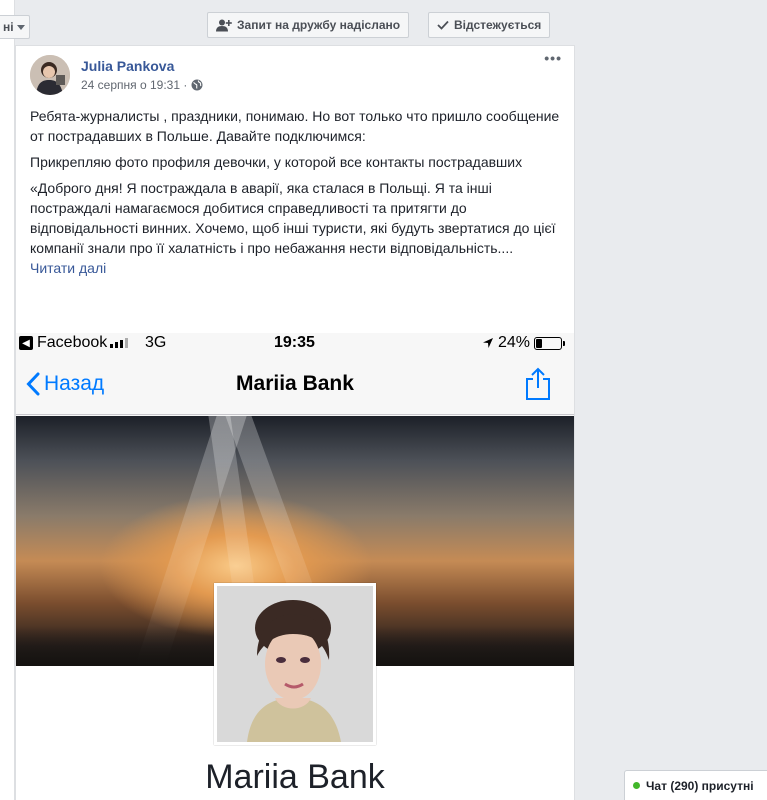  I want to click on chat-bar: Чат (290) присутні, so click(695, 785).